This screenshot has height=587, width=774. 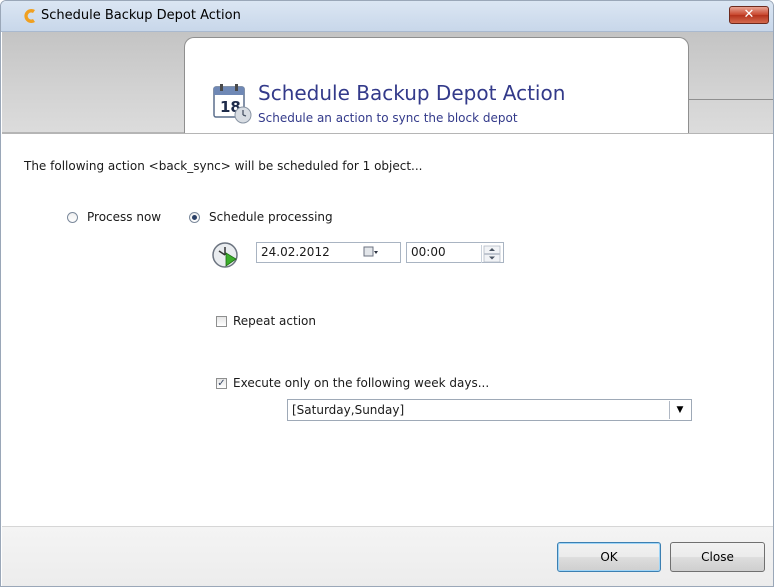 I want to click on ok-button: OK, so click(x=609, y=557).